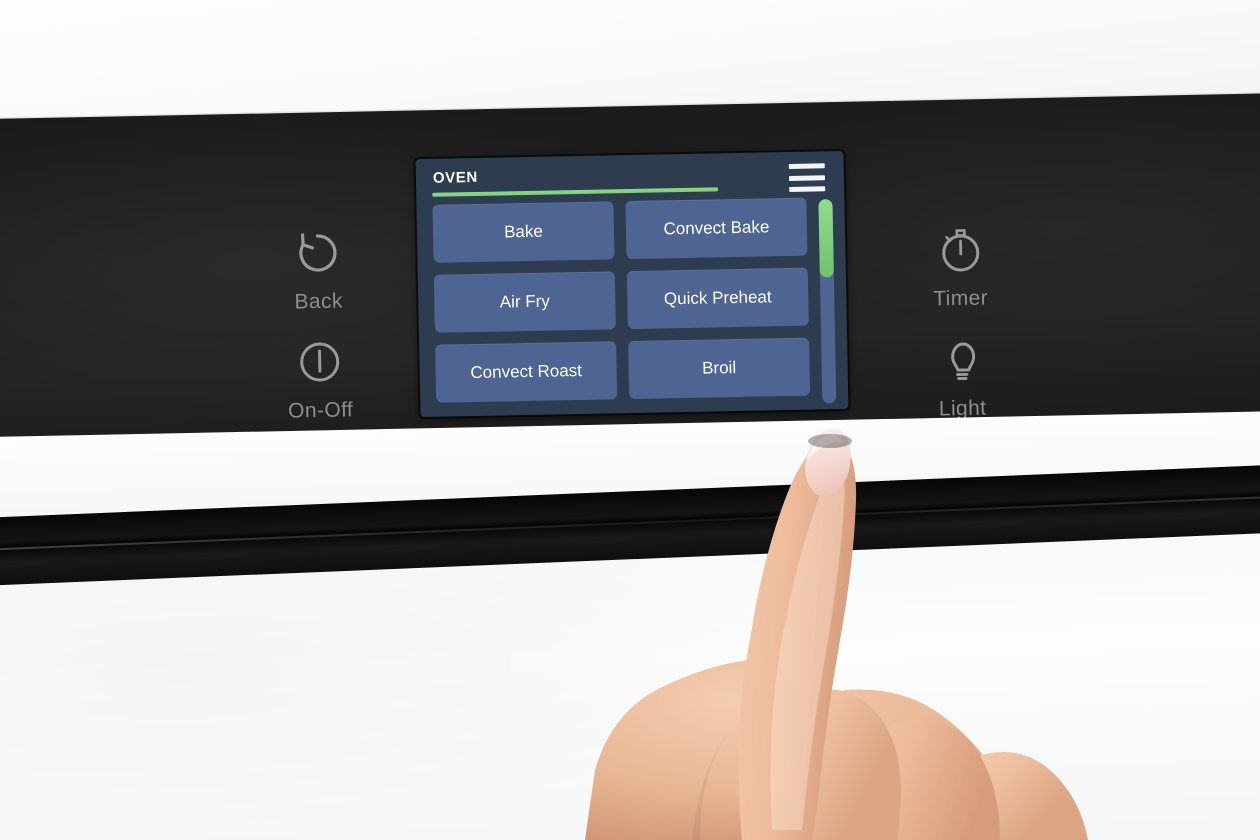  What do you see at coordinates (959, 250) in the screenshot?
I see `stopwatch-icon` at bounding box center [959, 250].